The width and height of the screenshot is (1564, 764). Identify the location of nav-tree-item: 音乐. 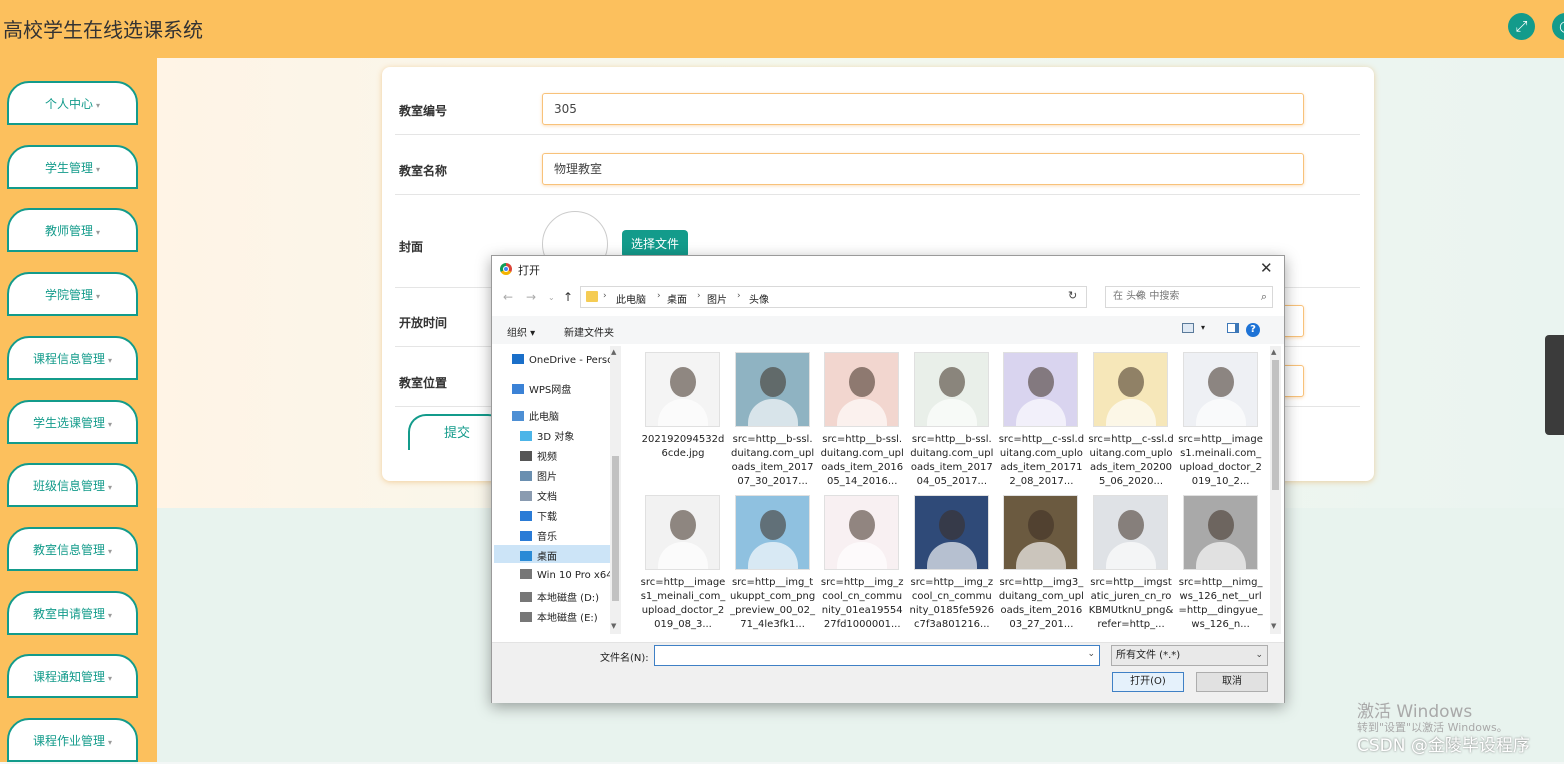
(538, 535).